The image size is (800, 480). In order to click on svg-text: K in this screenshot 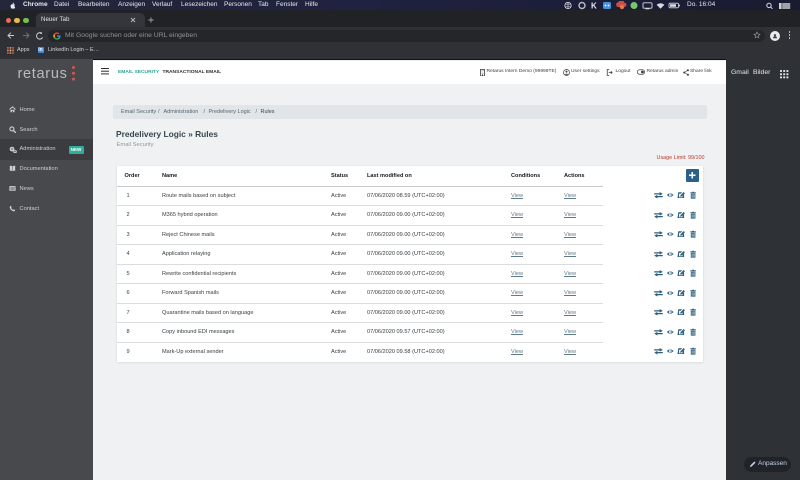, I will do `click(594, 6)`.